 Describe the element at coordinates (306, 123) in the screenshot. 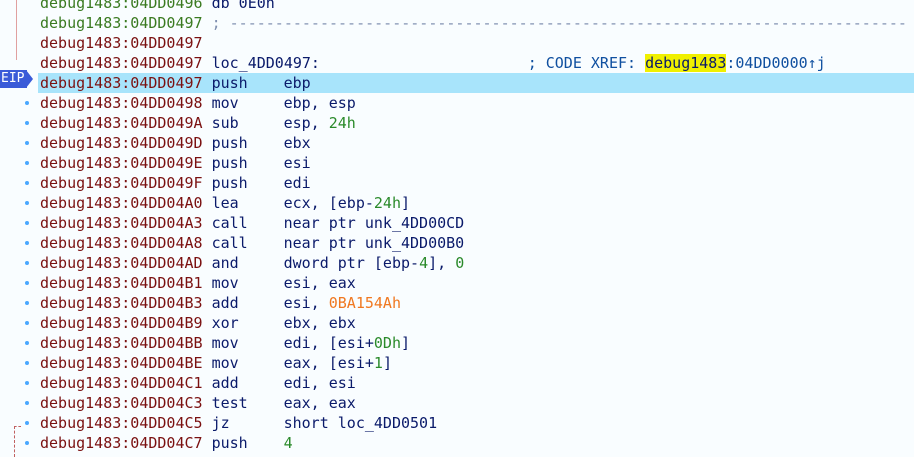

I see `operand: esp,` at that location.